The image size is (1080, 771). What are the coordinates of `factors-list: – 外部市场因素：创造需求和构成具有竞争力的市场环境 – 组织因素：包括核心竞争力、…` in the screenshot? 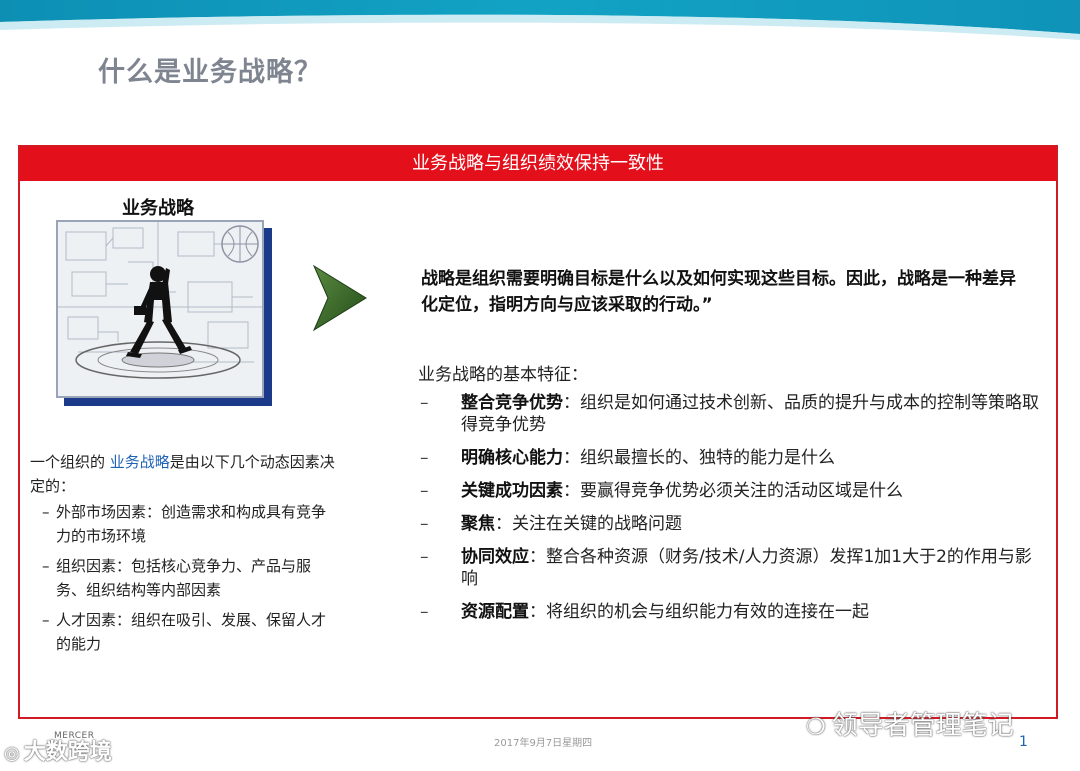 It's located at (187, 581).